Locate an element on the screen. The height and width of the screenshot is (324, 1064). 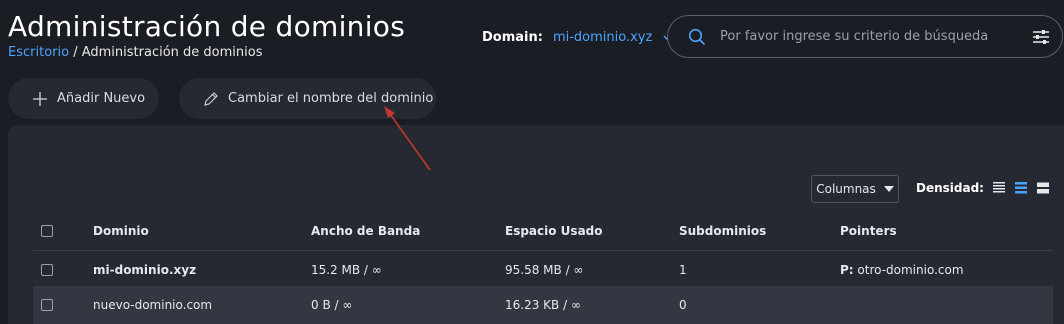
disk-usage-value: 95.58 MB / ∞ is located at coordinates (544, 269).